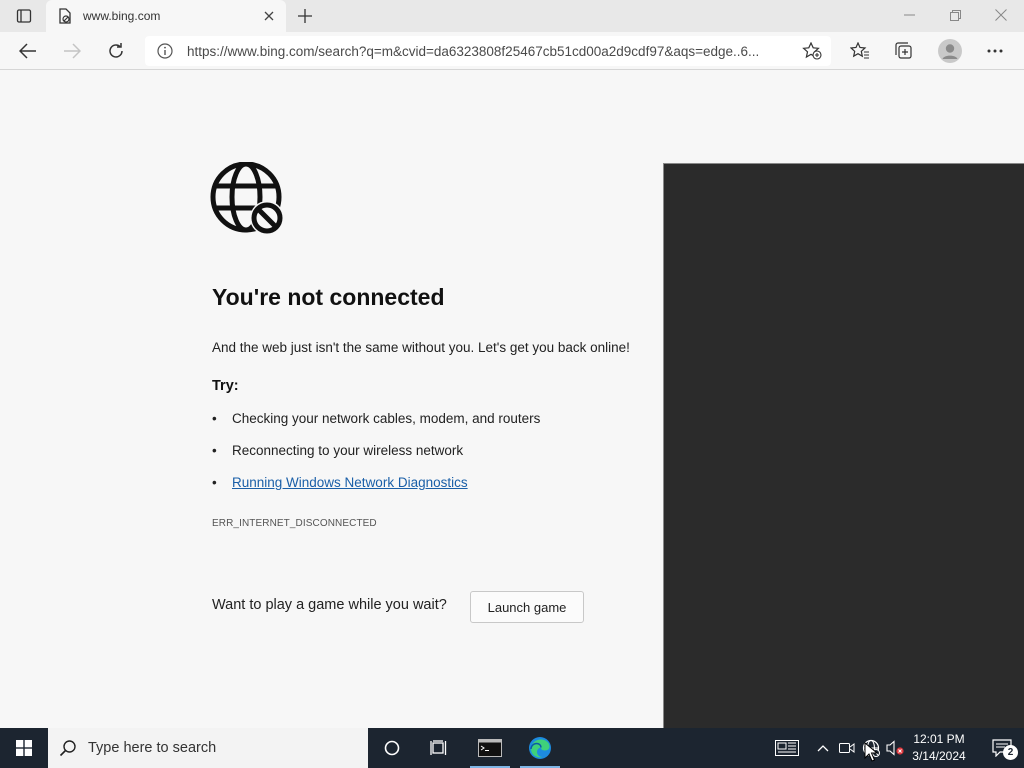  Describe the element at coordinates (939, 739) in the screenshot. I see `clock-time: 12:01 PM` at that location.